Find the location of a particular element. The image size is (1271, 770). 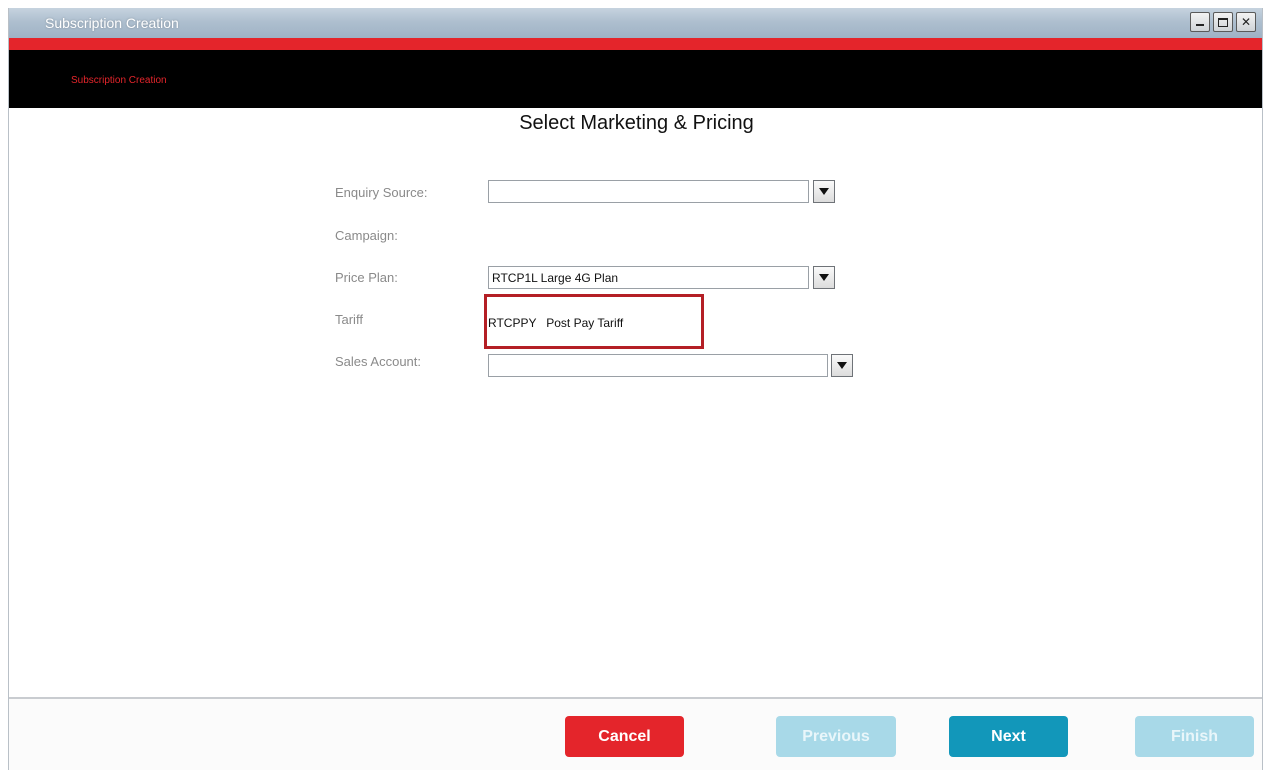

price-plan-field: RTCP1L Large 4G Plan is located at coordinates (648, 277).